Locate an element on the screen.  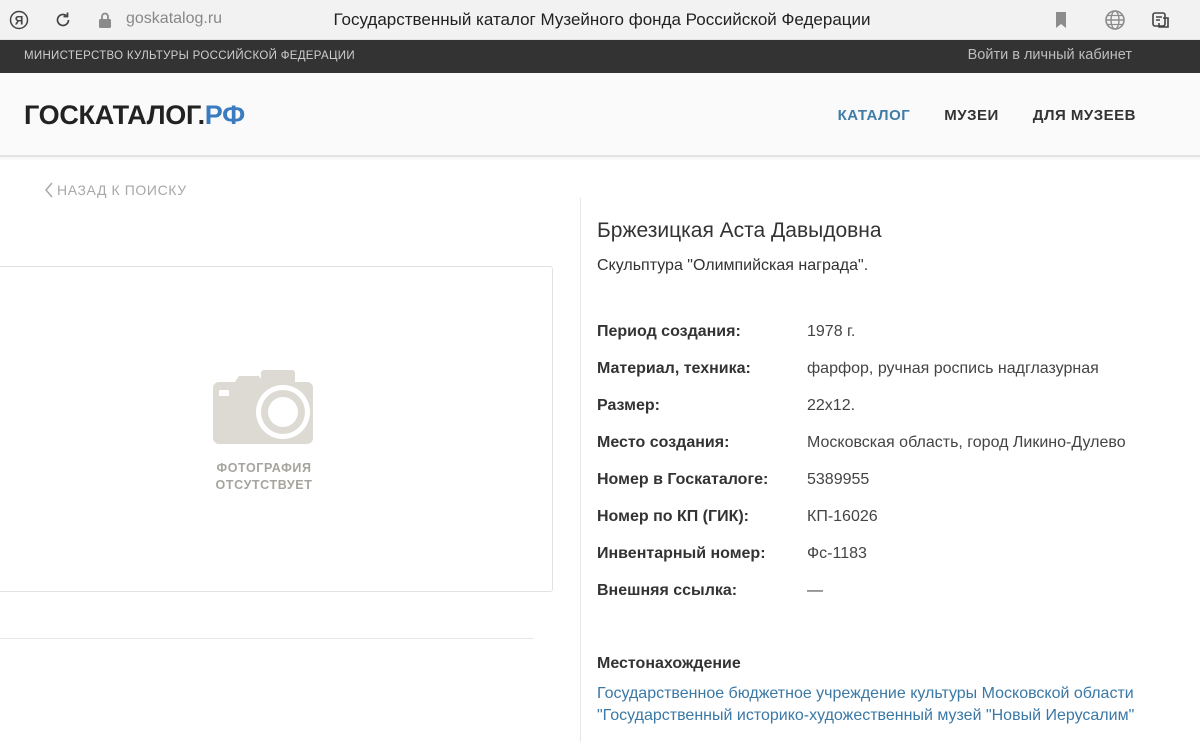
attr-value: фарфор, ручная роспись надглазурная is located at coordinates (953, 368).